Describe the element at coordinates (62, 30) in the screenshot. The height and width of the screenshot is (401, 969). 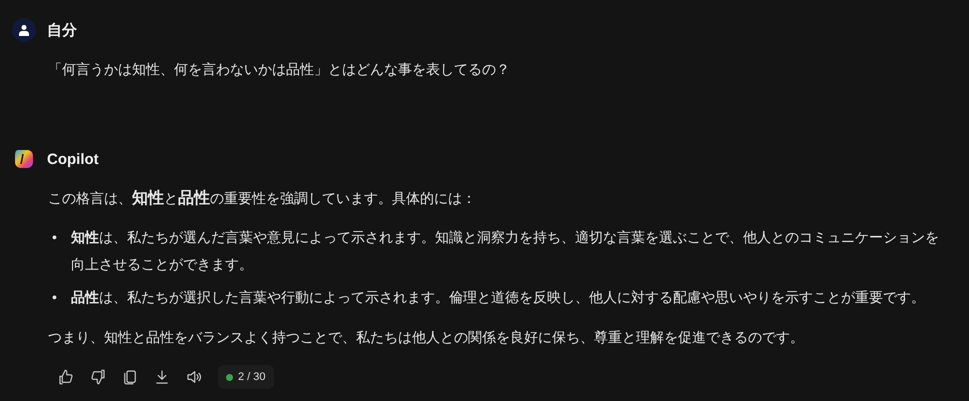
I see `user-name: 自分` at that location.